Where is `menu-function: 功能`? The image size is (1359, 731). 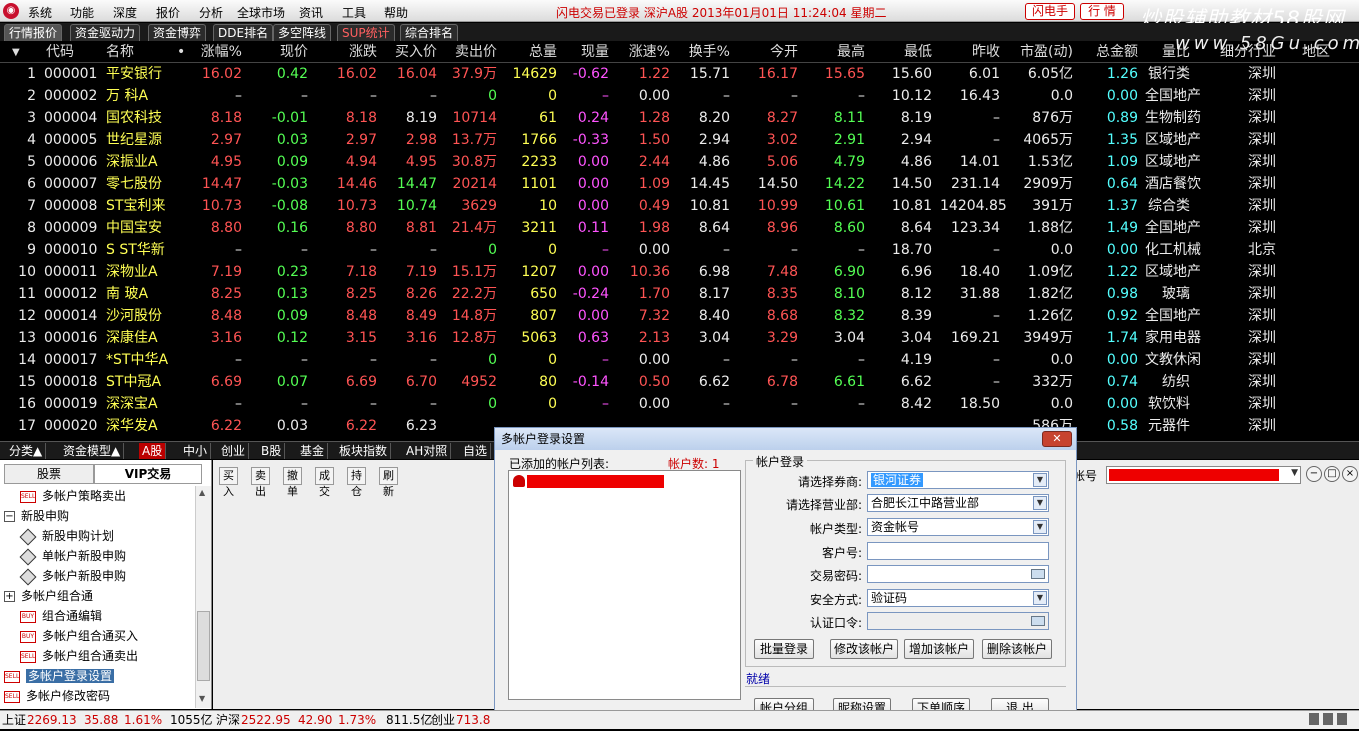 menu-function: 功能 is located at coordinates (82, 12).